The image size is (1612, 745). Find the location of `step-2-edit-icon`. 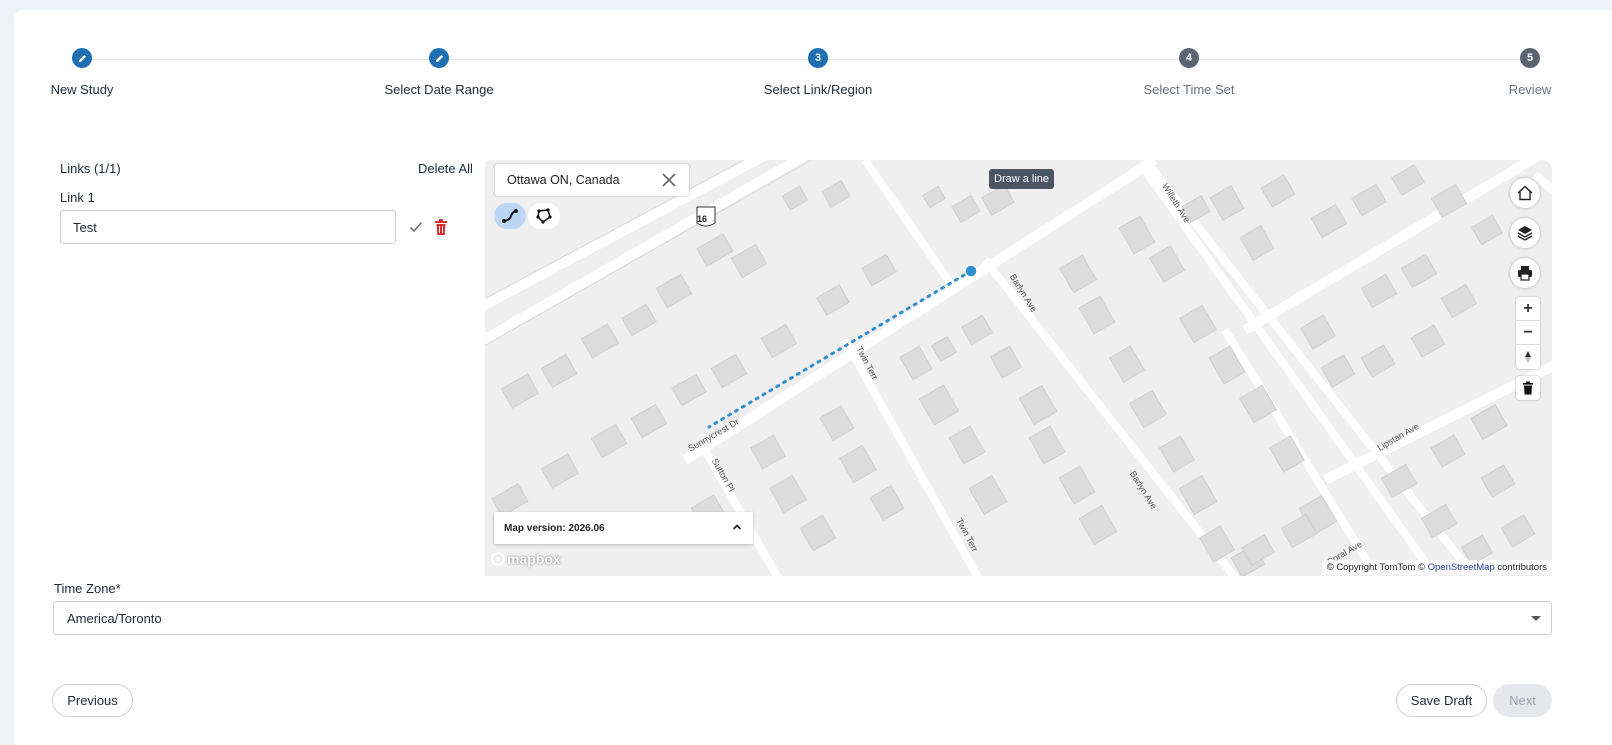

step-2-edit-icon is located at coordinates (439, 58).